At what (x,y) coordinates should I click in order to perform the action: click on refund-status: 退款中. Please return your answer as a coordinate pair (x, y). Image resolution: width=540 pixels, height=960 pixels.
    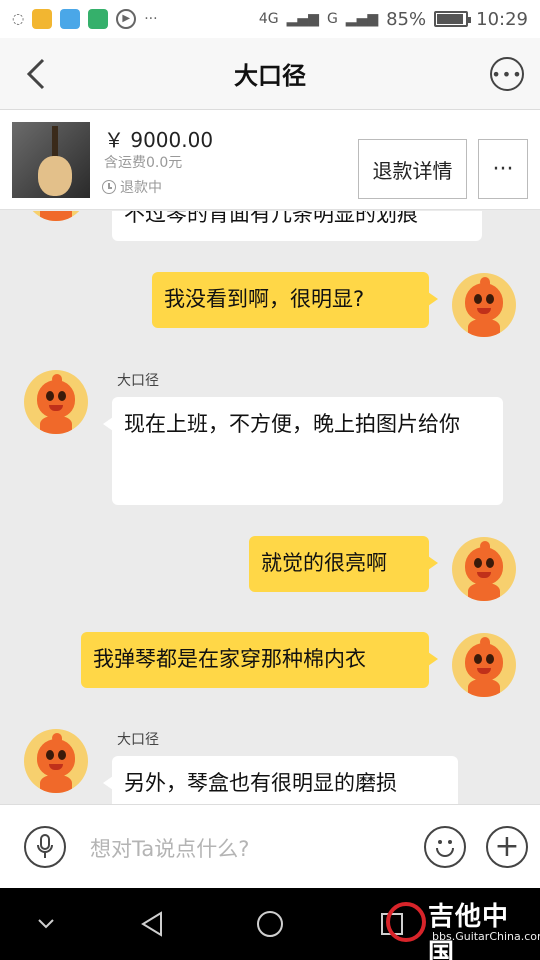
    Looking at the image, I should click on (132, 187).